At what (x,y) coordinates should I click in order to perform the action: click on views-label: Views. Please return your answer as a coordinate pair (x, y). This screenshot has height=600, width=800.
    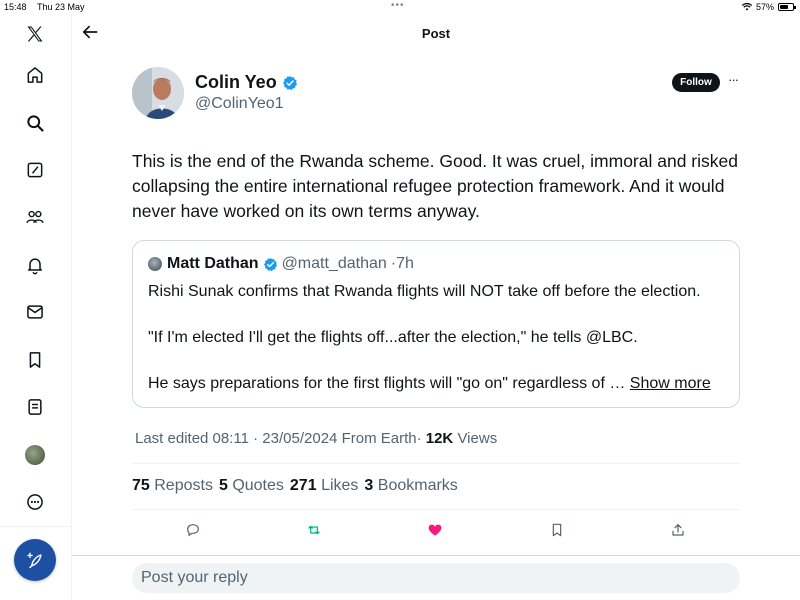
    Looking at the image, I should click on (477, 438).